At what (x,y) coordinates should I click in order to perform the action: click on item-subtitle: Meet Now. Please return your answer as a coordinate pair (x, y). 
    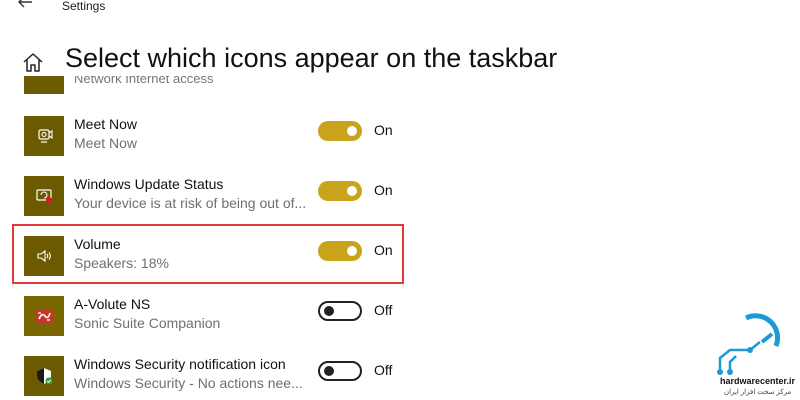
    Looking at the image, I should click on (106, 143).